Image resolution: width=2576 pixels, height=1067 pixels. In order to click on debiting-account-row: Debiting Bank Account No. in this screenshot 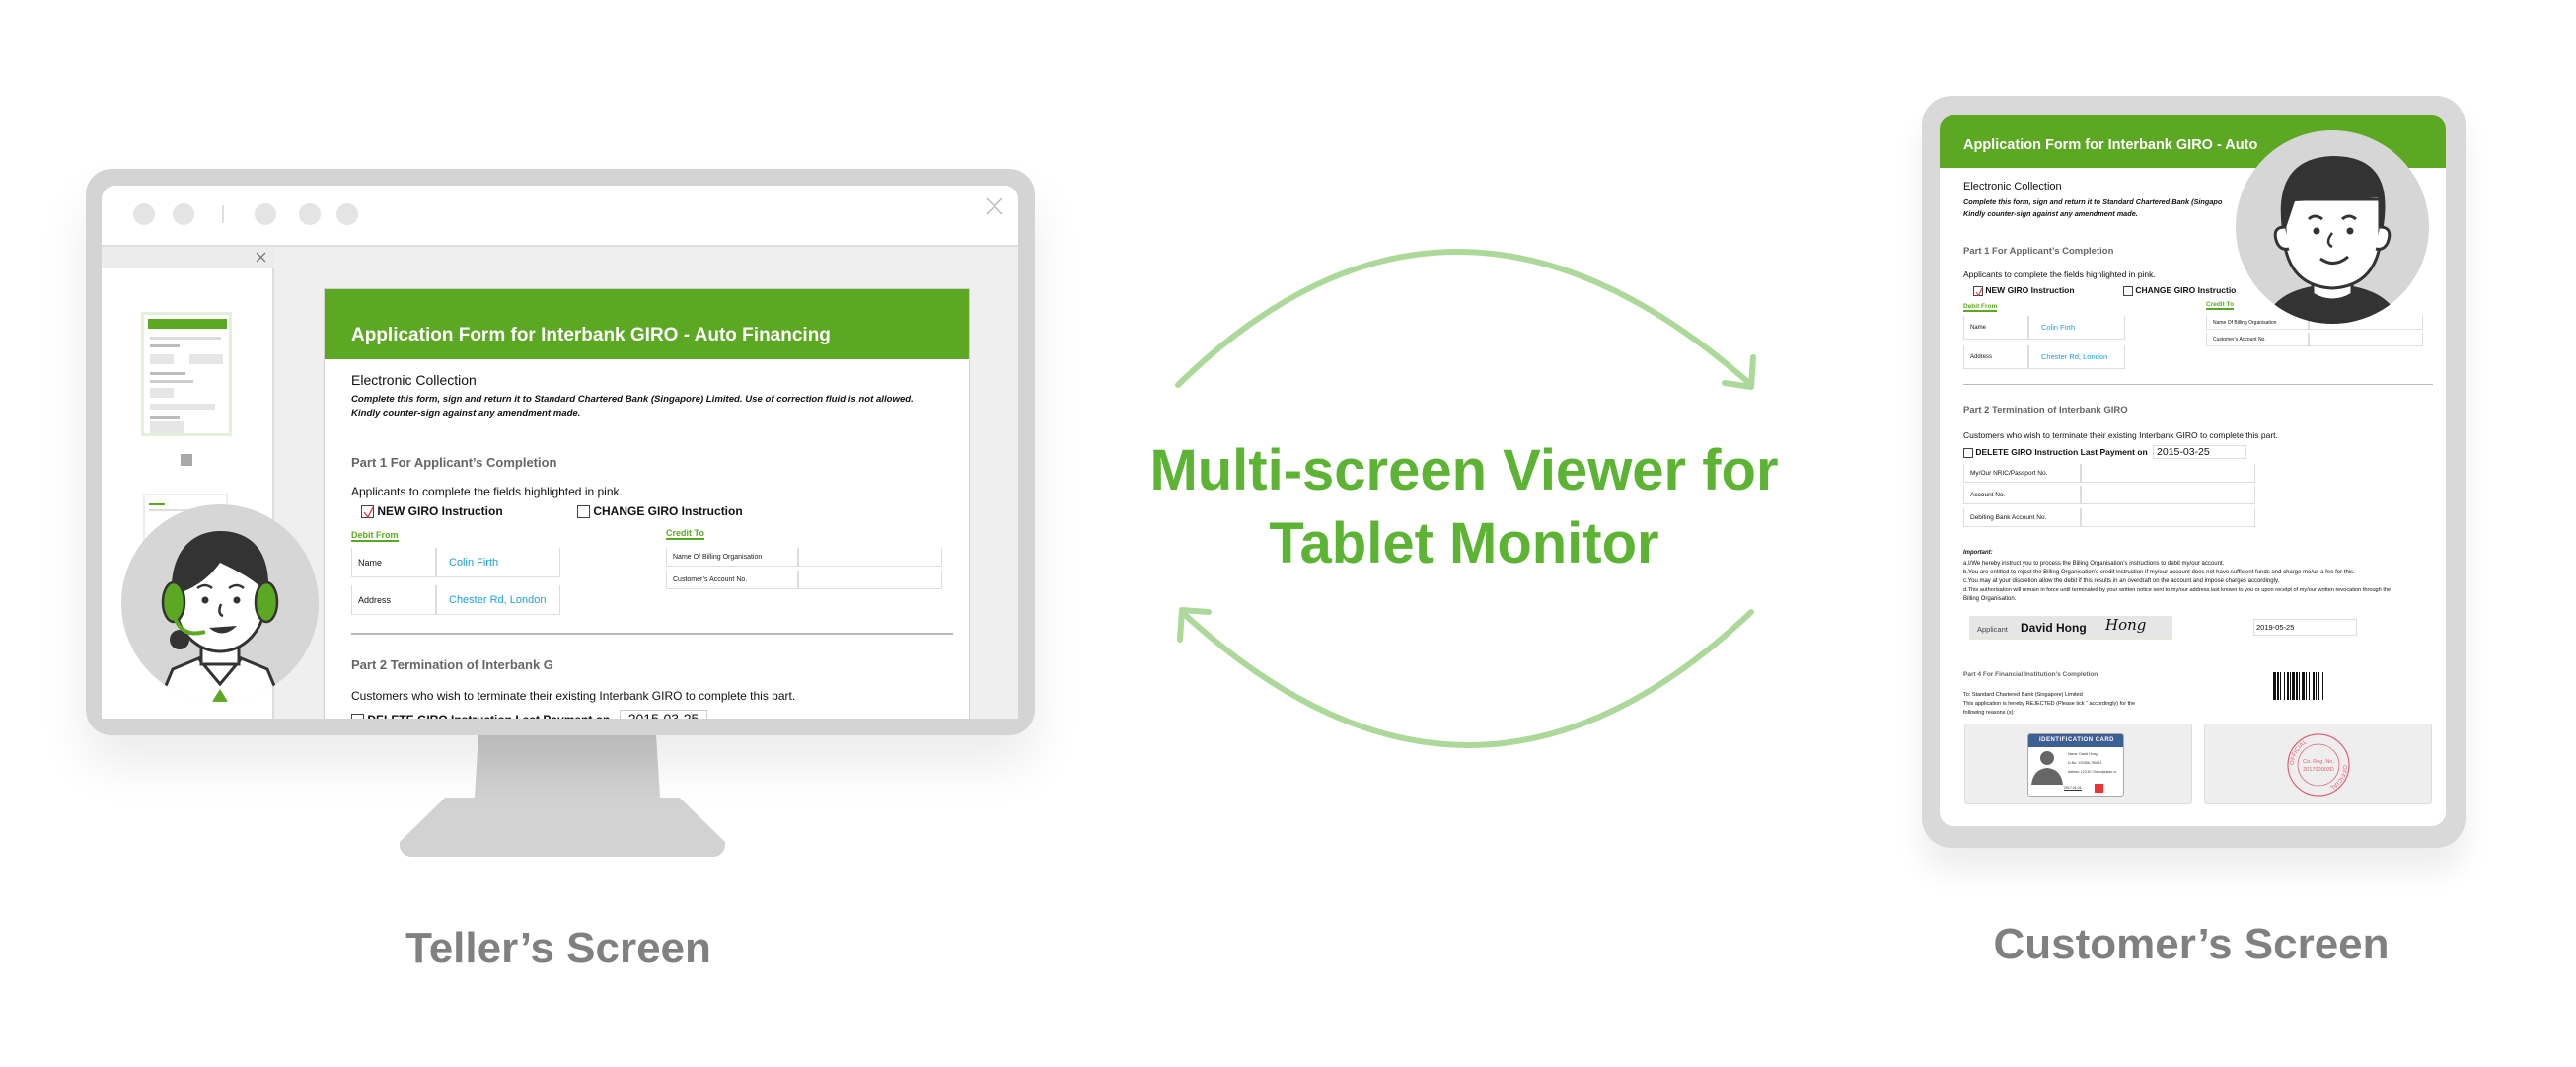, I will do `click(2109, 518)`.